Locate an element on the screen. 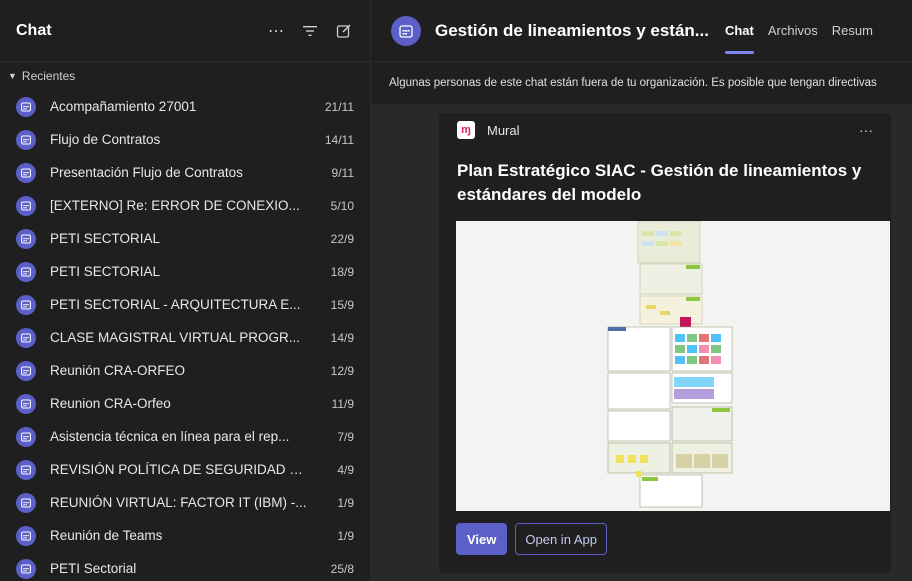 The height and width of the screenshot is (581, 912). chat-date: 22/9 is located at coordinates (342, 238).